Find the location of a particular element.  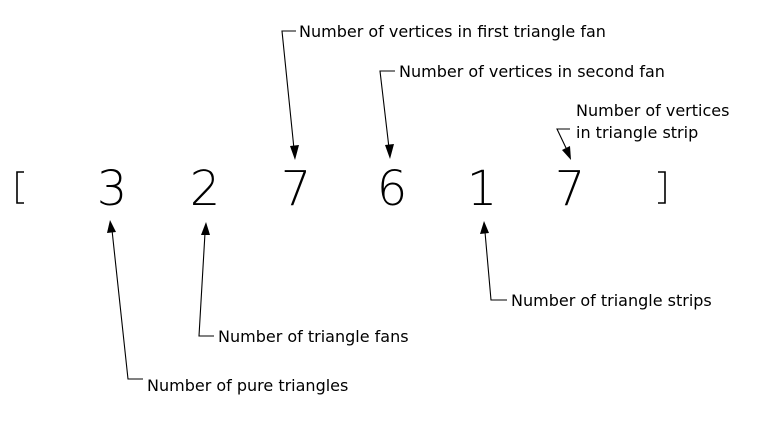

label-strip-vertices-line2: in triangle strip is located at coordinates (637, 132).